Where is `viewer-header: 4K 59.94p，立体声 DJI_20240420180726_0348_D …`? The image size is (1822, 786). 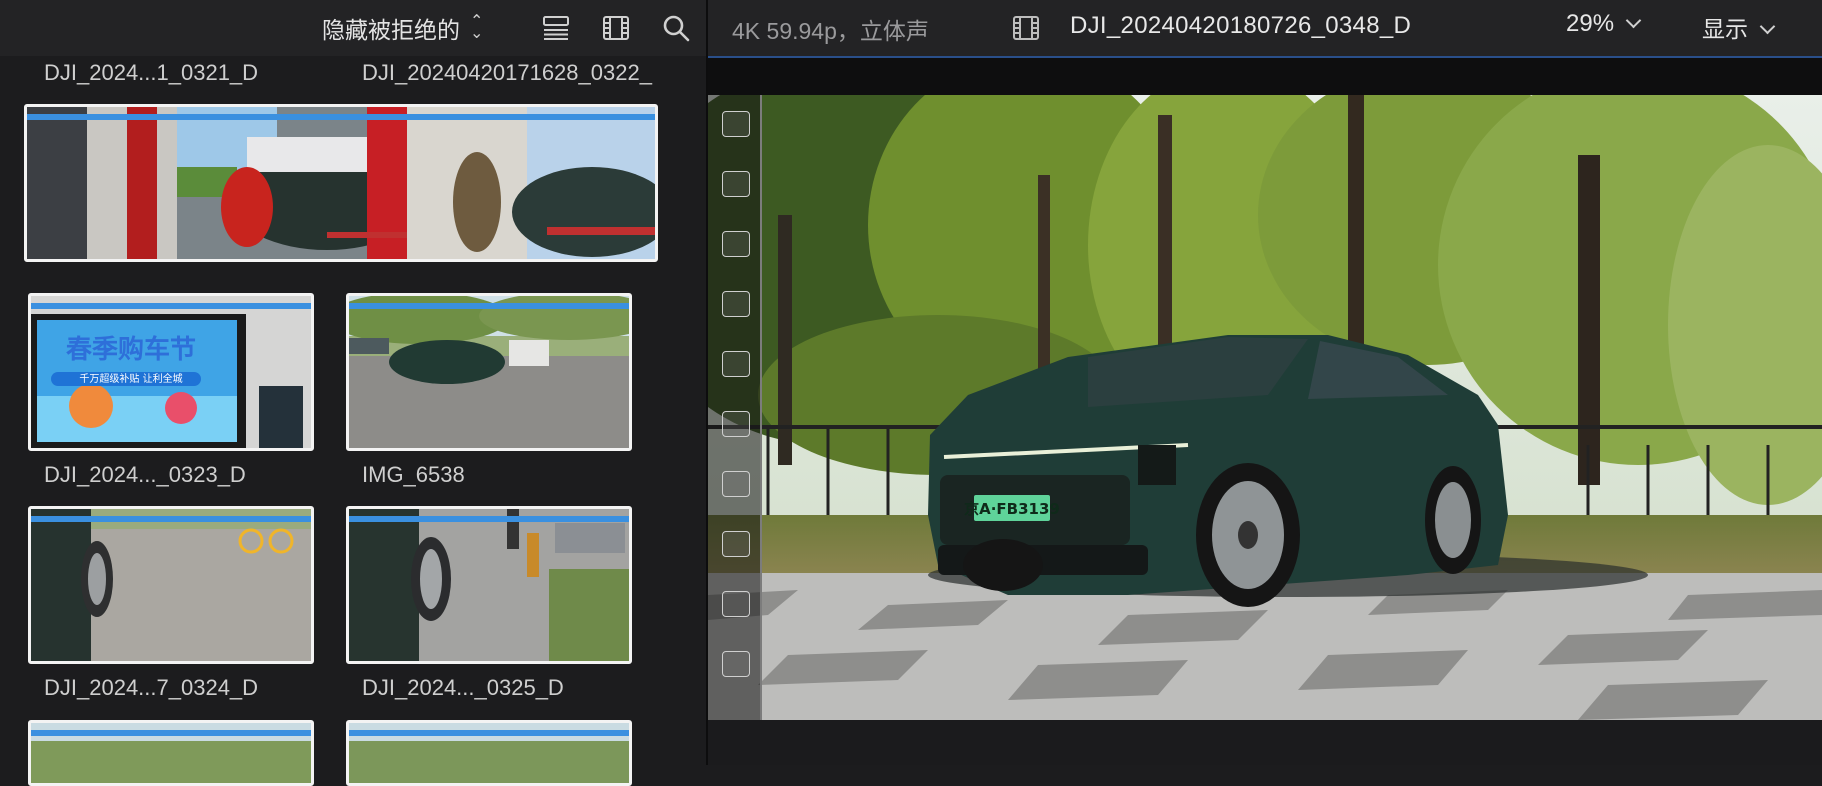 viewer-header: 4K 59.94p，立体声 DJI_20240420180726_0348_D … is located at coordinates (1265, 28).